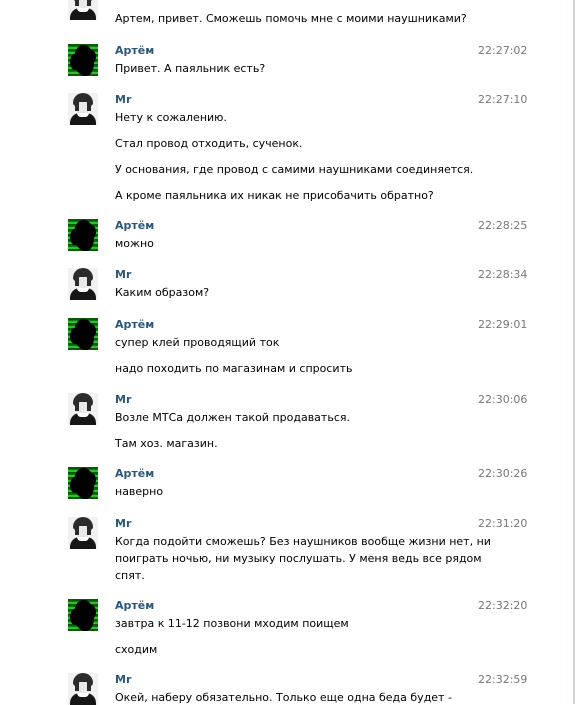 This screenshot has width=575, height=705. Describe the element at coordinates (234, 368) in the screenshot. I see `message-text: надо походить по магазинам и спросить` at that location.